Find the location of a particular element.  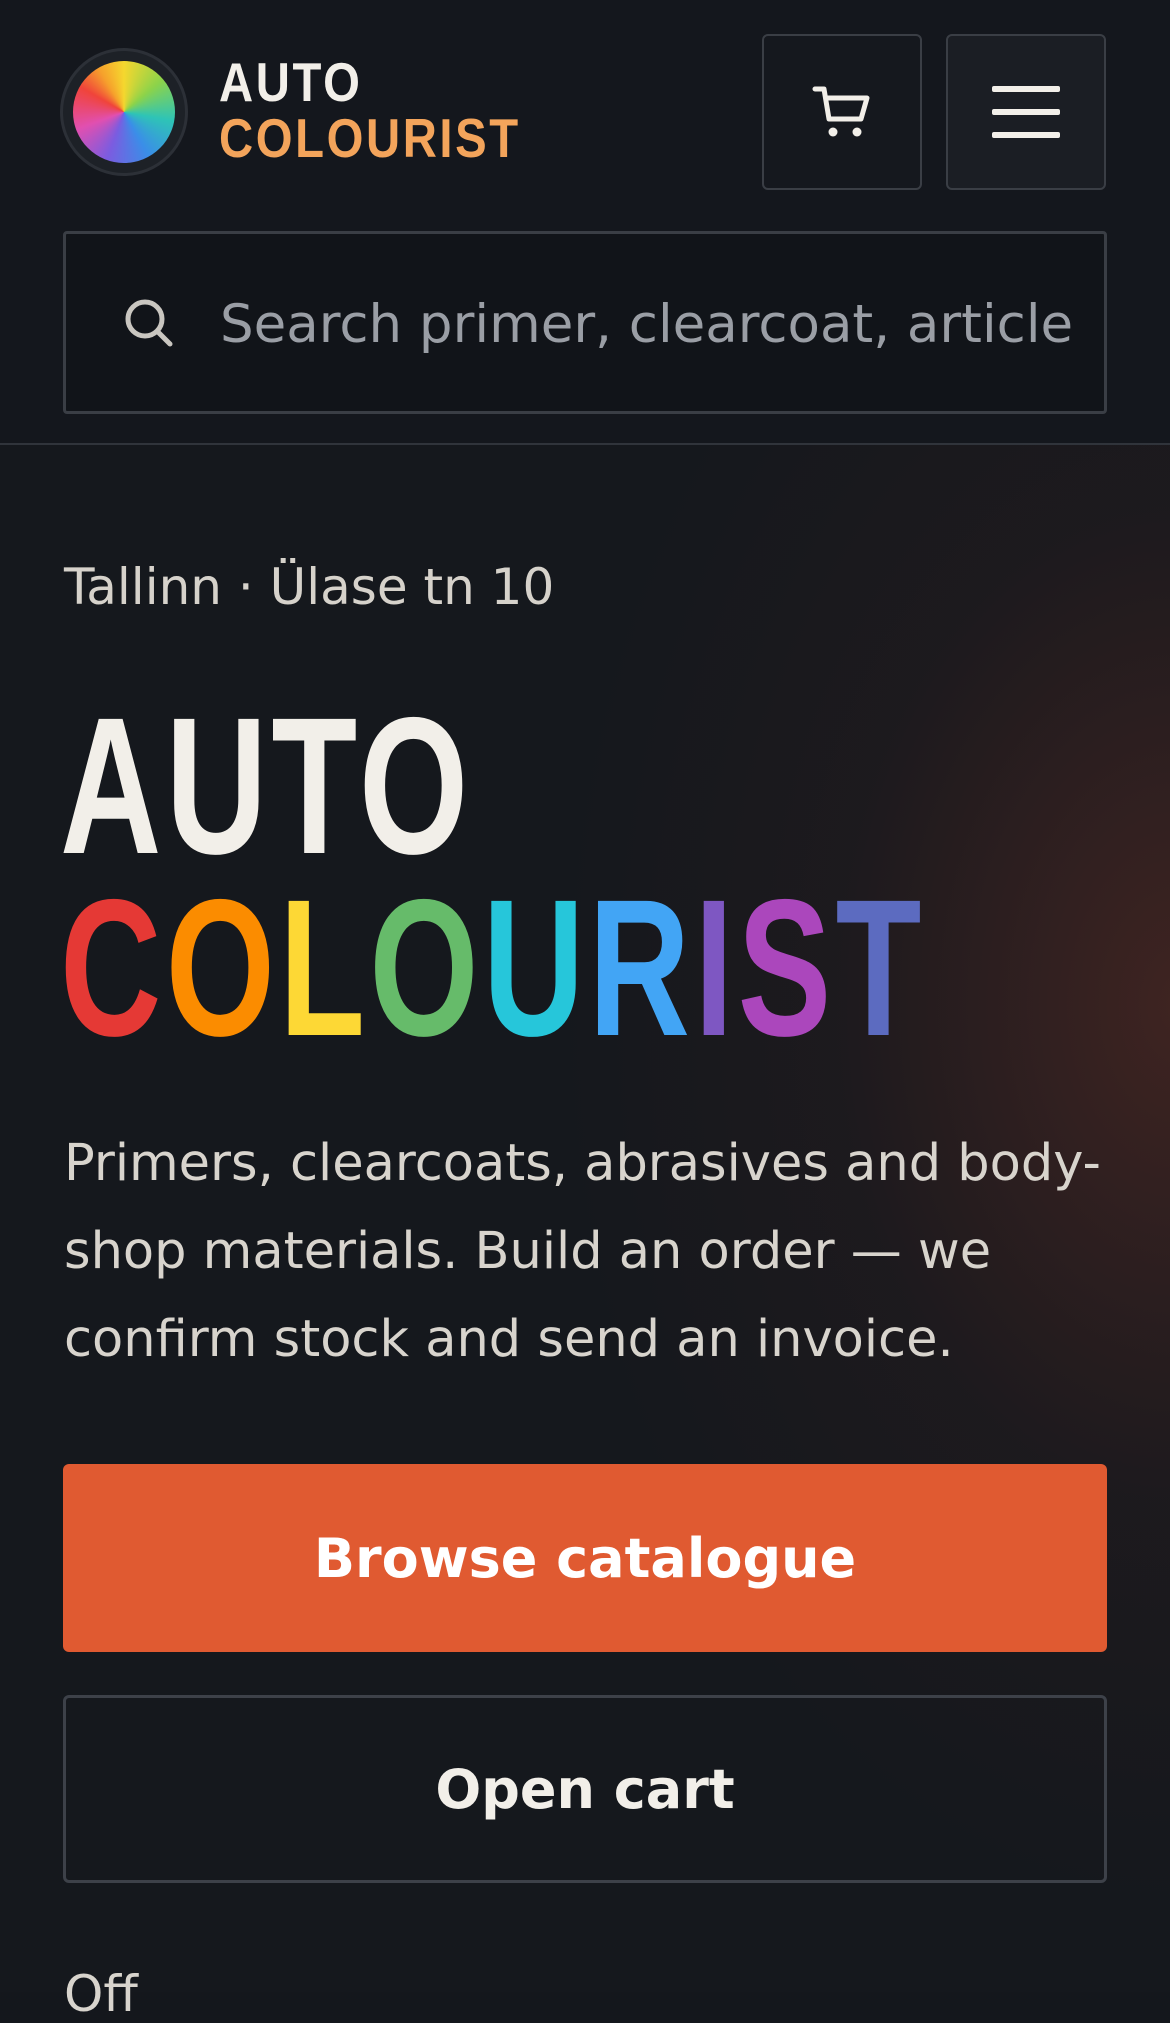

search-box is located at coordinates (585, 322).